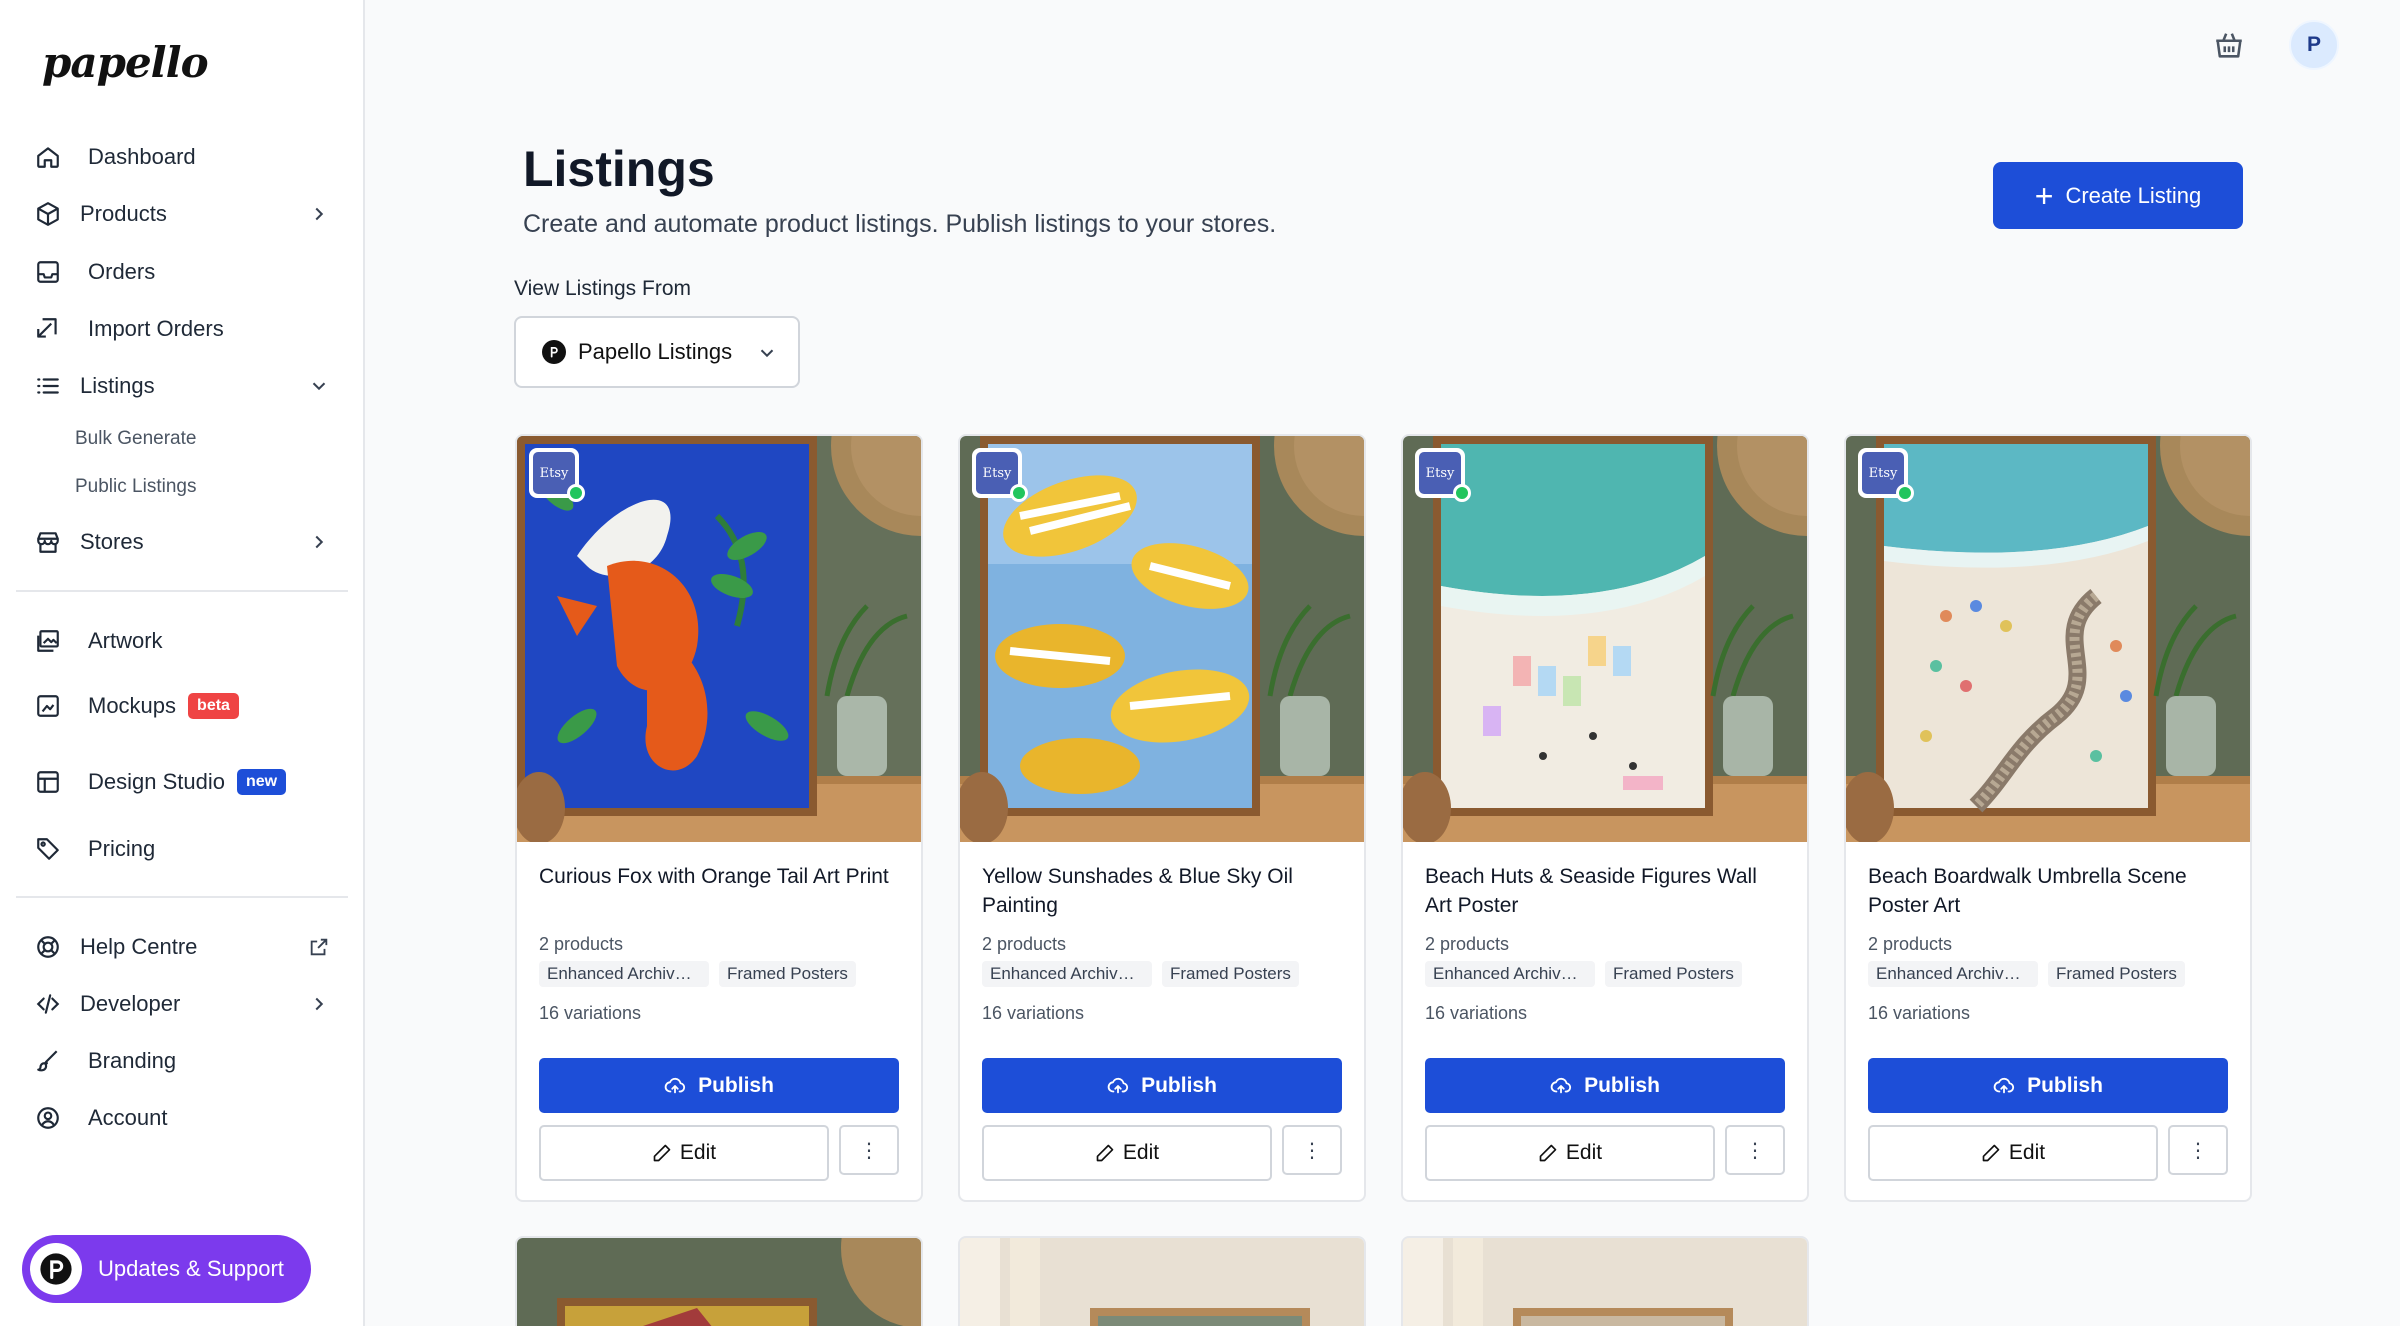 This screenshot has height=1326, width=2400. I want to click on nav-import-orders: Import Orders, so click(187, 329).